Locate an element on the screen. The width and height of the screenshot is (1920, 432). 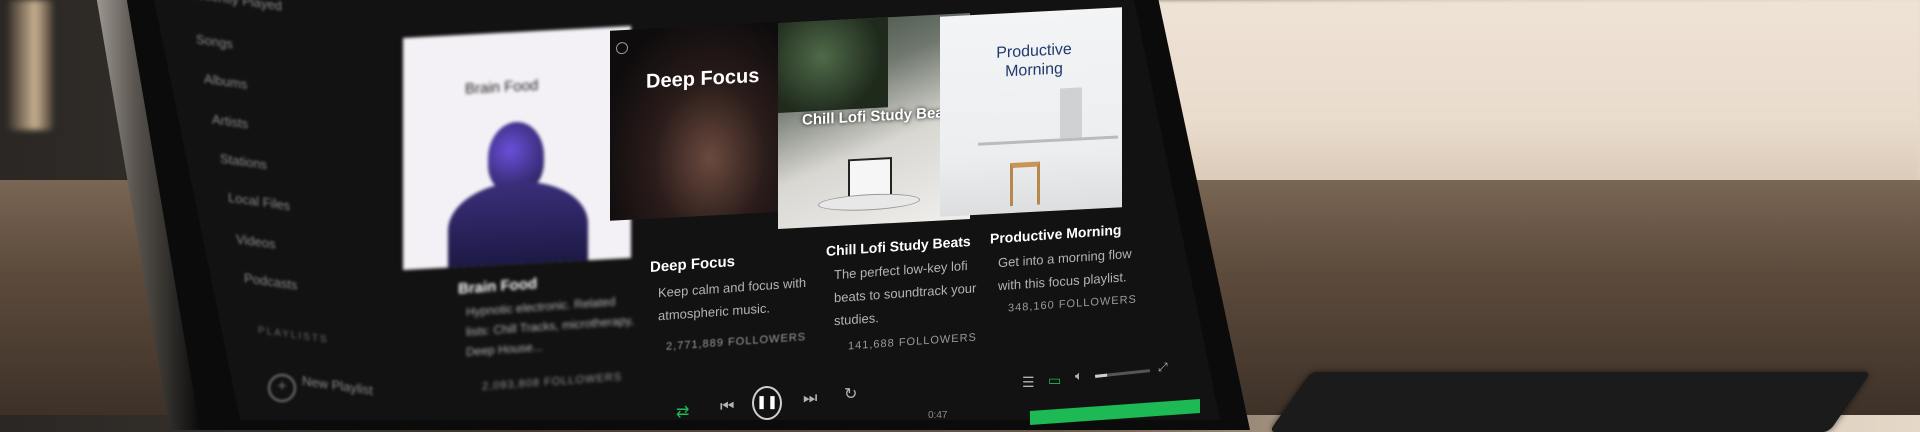
repeat-icon: ↻ is located at coordinates (850, 394).